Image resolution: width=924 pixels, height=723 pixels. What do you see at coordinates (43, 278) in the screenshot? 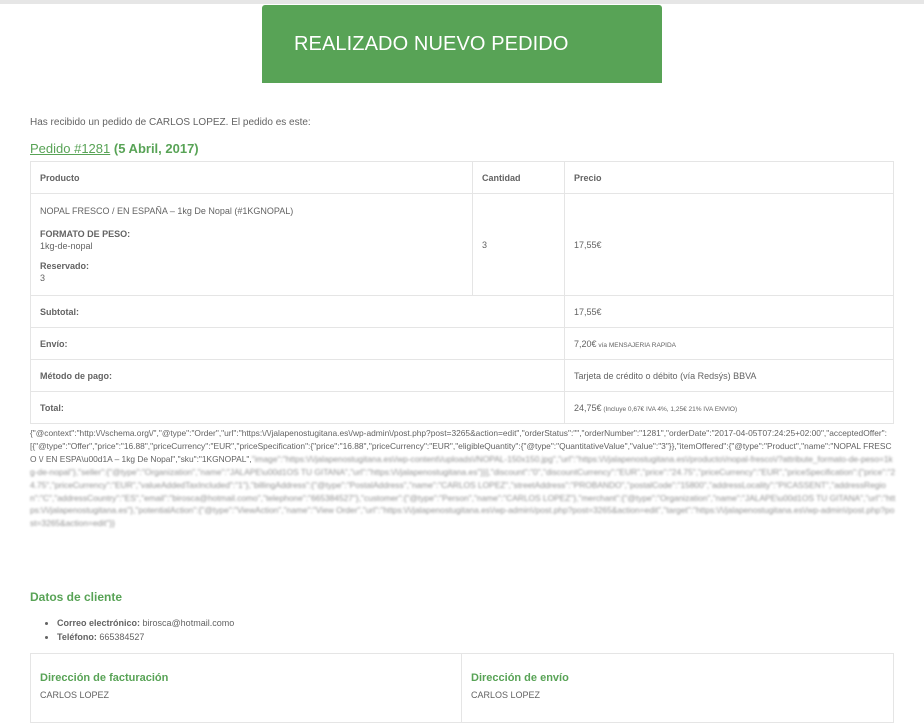
I see `item-reserved-value: 3` at bounding box center [43, 278].